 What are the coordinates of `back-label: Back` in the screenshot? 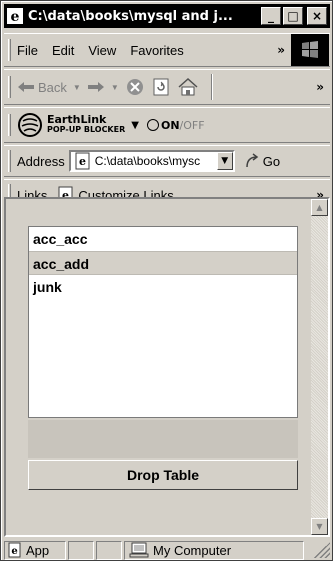 It's located at (52, 87).